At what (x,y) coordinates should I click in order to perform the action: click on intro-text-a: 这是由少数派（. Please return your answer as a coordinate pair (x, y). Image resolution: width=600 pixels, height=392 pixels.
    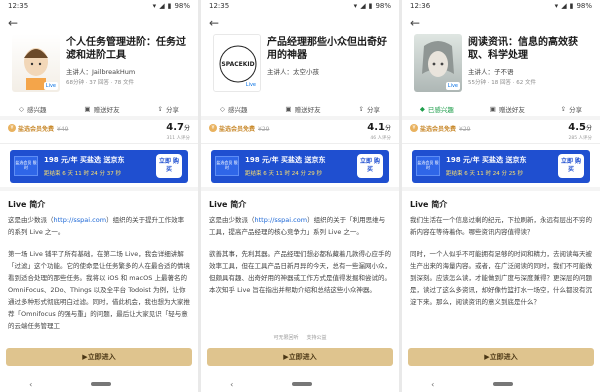
    Looking at the image, I should click on (31, 220).